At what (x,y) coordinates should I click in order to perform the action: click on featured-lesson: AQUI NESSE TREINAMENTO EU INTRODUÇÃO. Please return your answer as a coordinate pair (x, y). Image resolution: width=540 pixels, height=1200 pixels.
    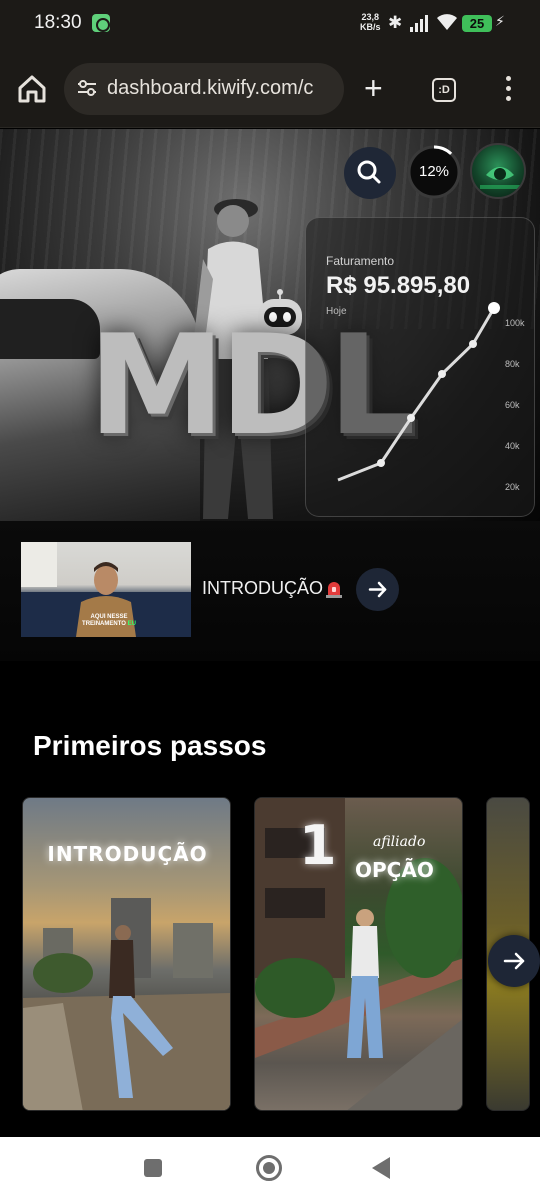
    Looking at the image, I should click on (270, 591).